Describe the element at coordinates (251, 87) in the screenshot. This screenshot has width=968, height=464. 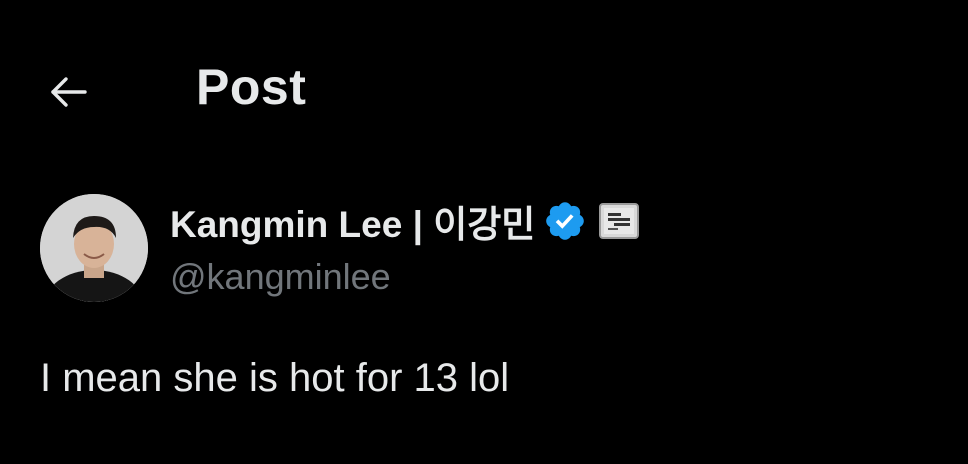
I see `page-title: Post` at that location.